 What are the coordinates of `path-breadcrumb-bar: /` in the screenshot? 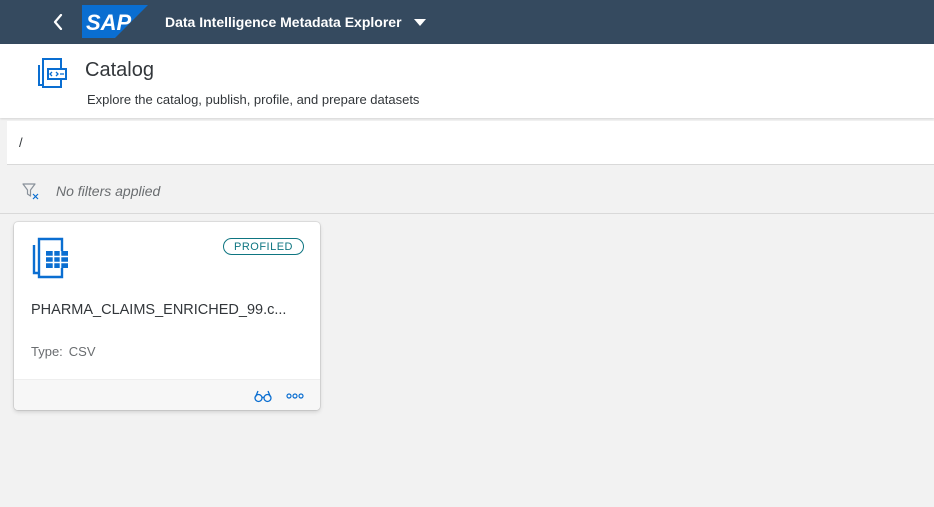 It's located at (470, 143).